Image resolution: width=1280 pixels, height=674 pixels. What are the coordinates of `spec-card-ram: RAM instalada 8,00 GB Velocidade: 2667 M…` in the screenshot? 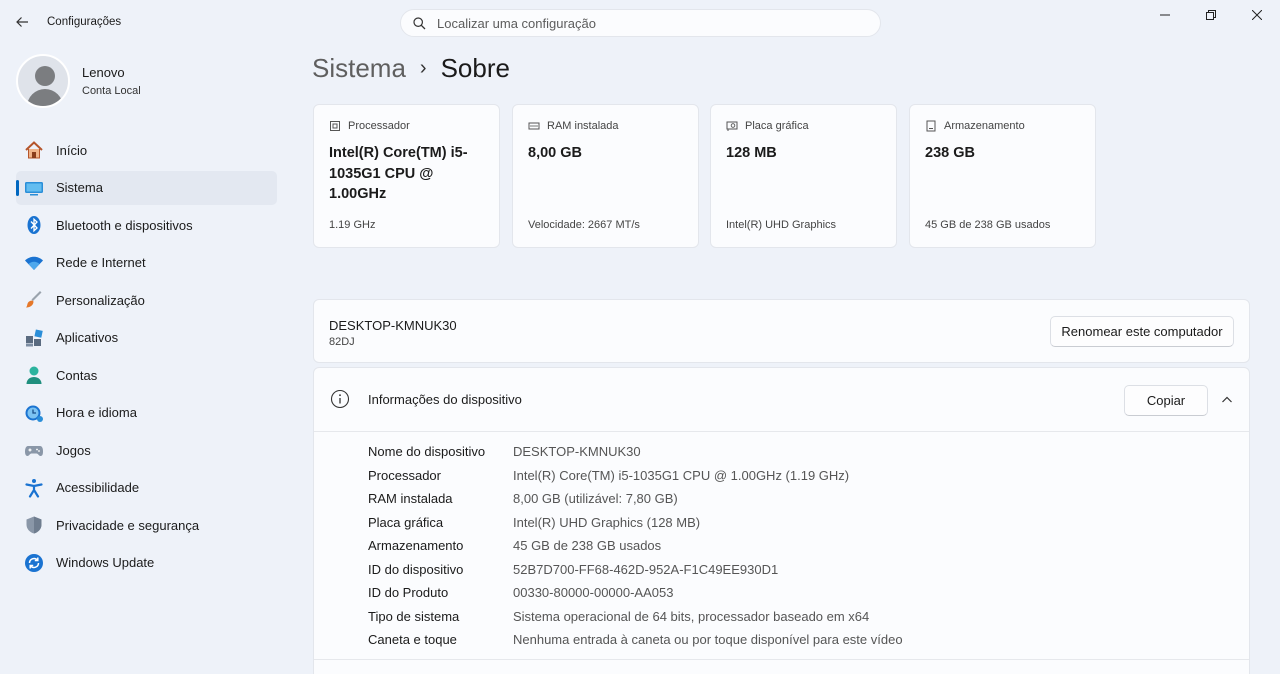 It's located at (605, 176).